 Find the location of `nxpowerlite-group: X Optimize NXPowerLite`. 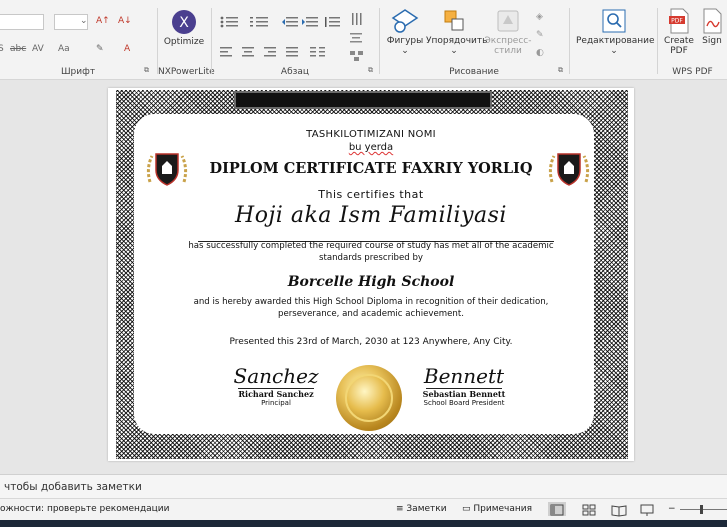

nxpowerlite-group: X Optimize NXPowerLite is located at coordinates (186, 41).